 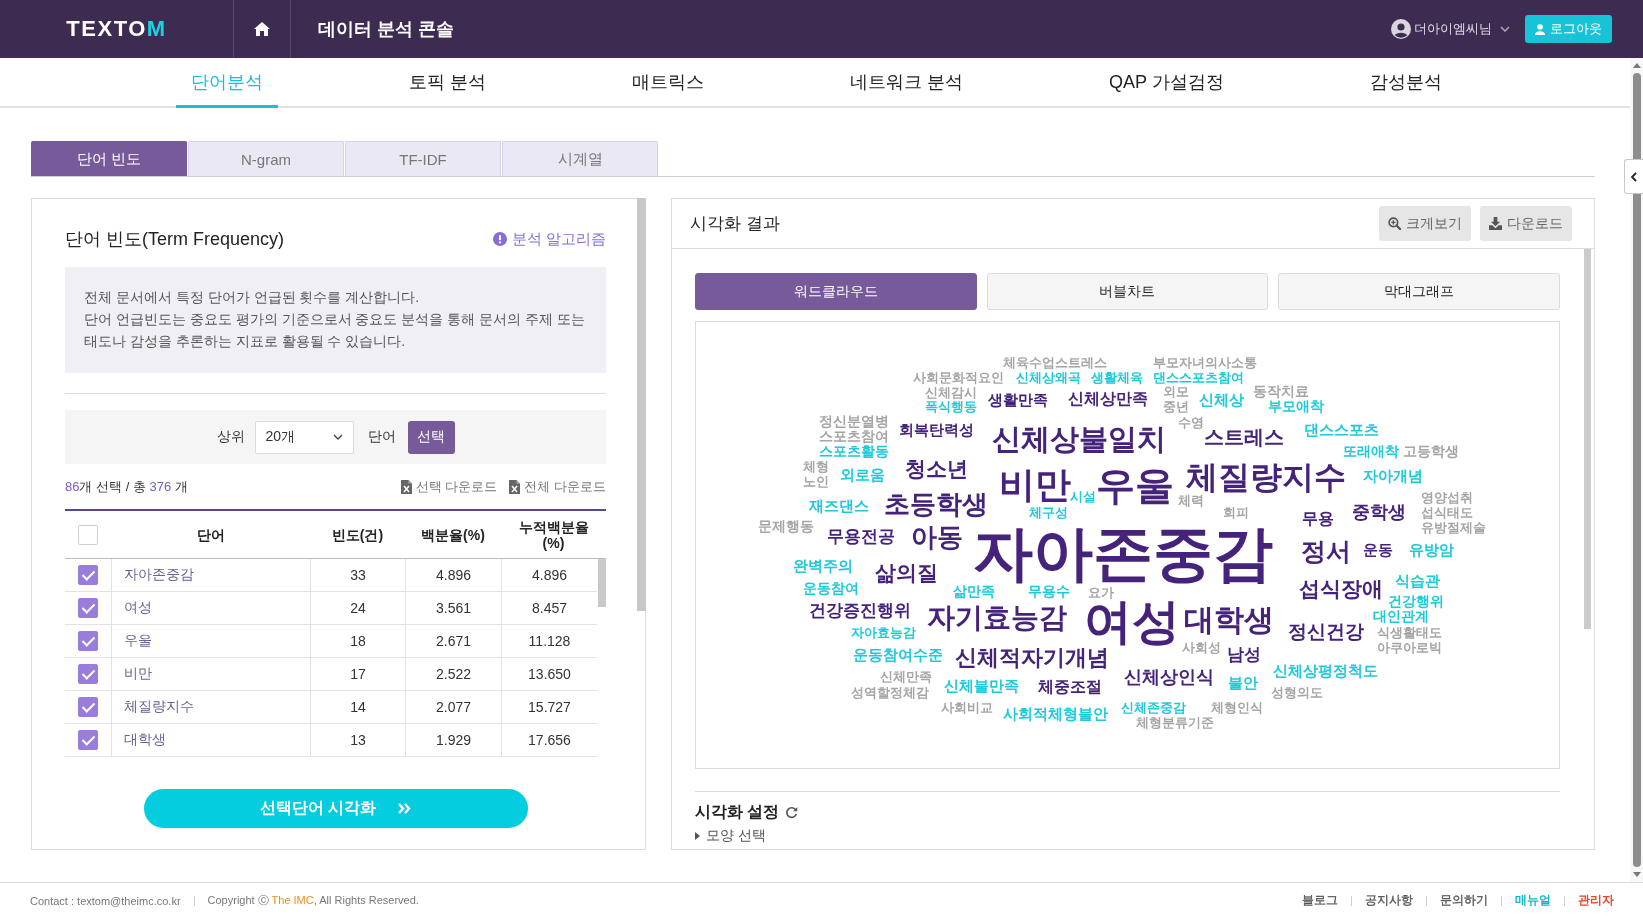 I want to click on cloud-word: 고등학생, so click(x=1431, y=452).